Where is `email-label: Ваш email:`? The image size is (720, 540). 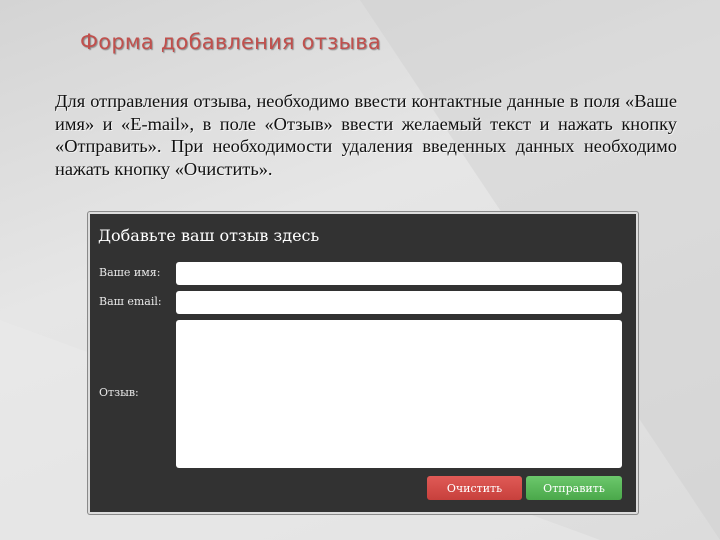 email-label: Ваш email: is located at coordinates (130, 301).